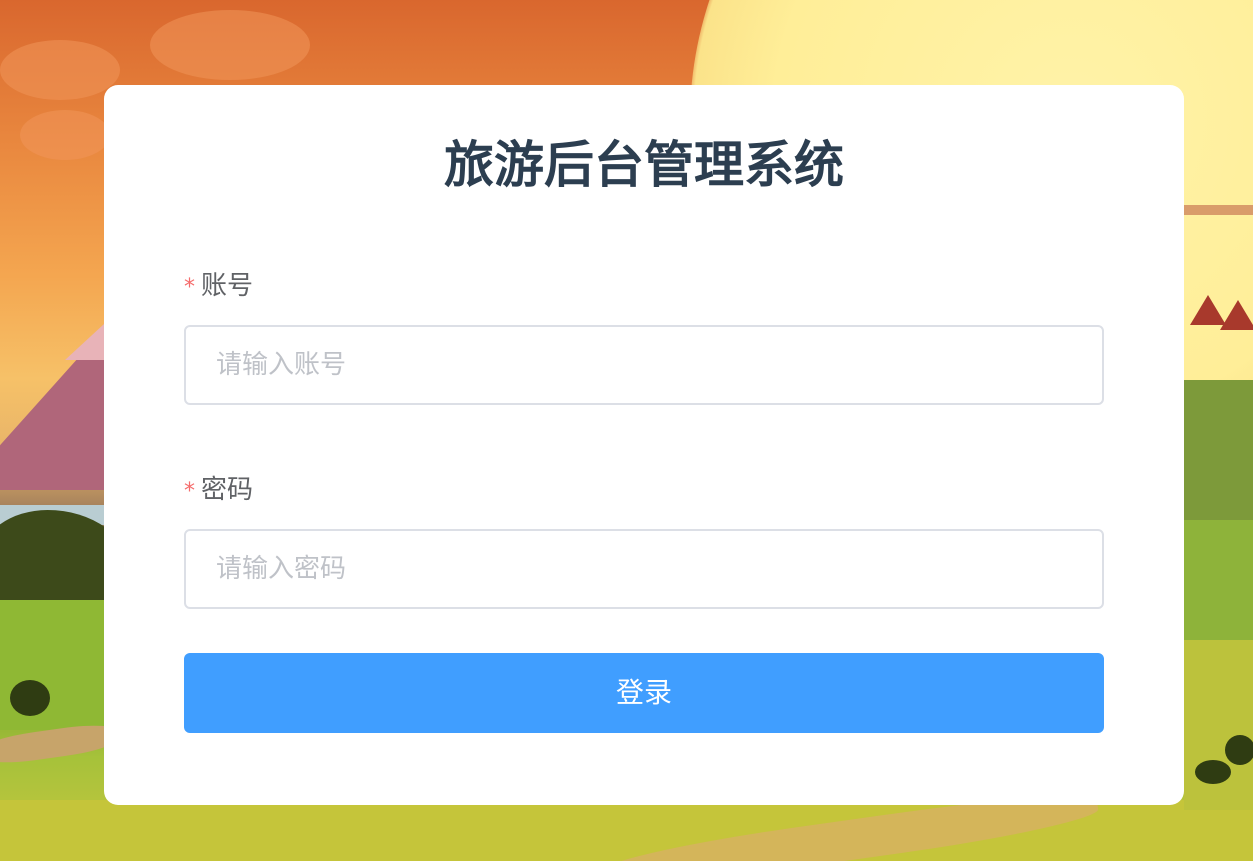 This screenshot has width=1253, height=861. I want to click on account-input, so click(644, 365).